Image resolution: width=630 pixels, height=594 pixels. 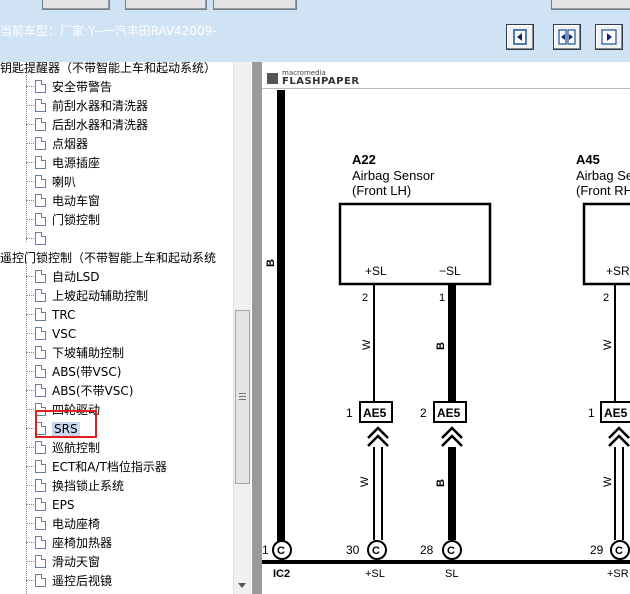 What do you see at coordinates (427, 550) in the screenshot?
I see `c-pin: 28` at bounding box center [427, 550].